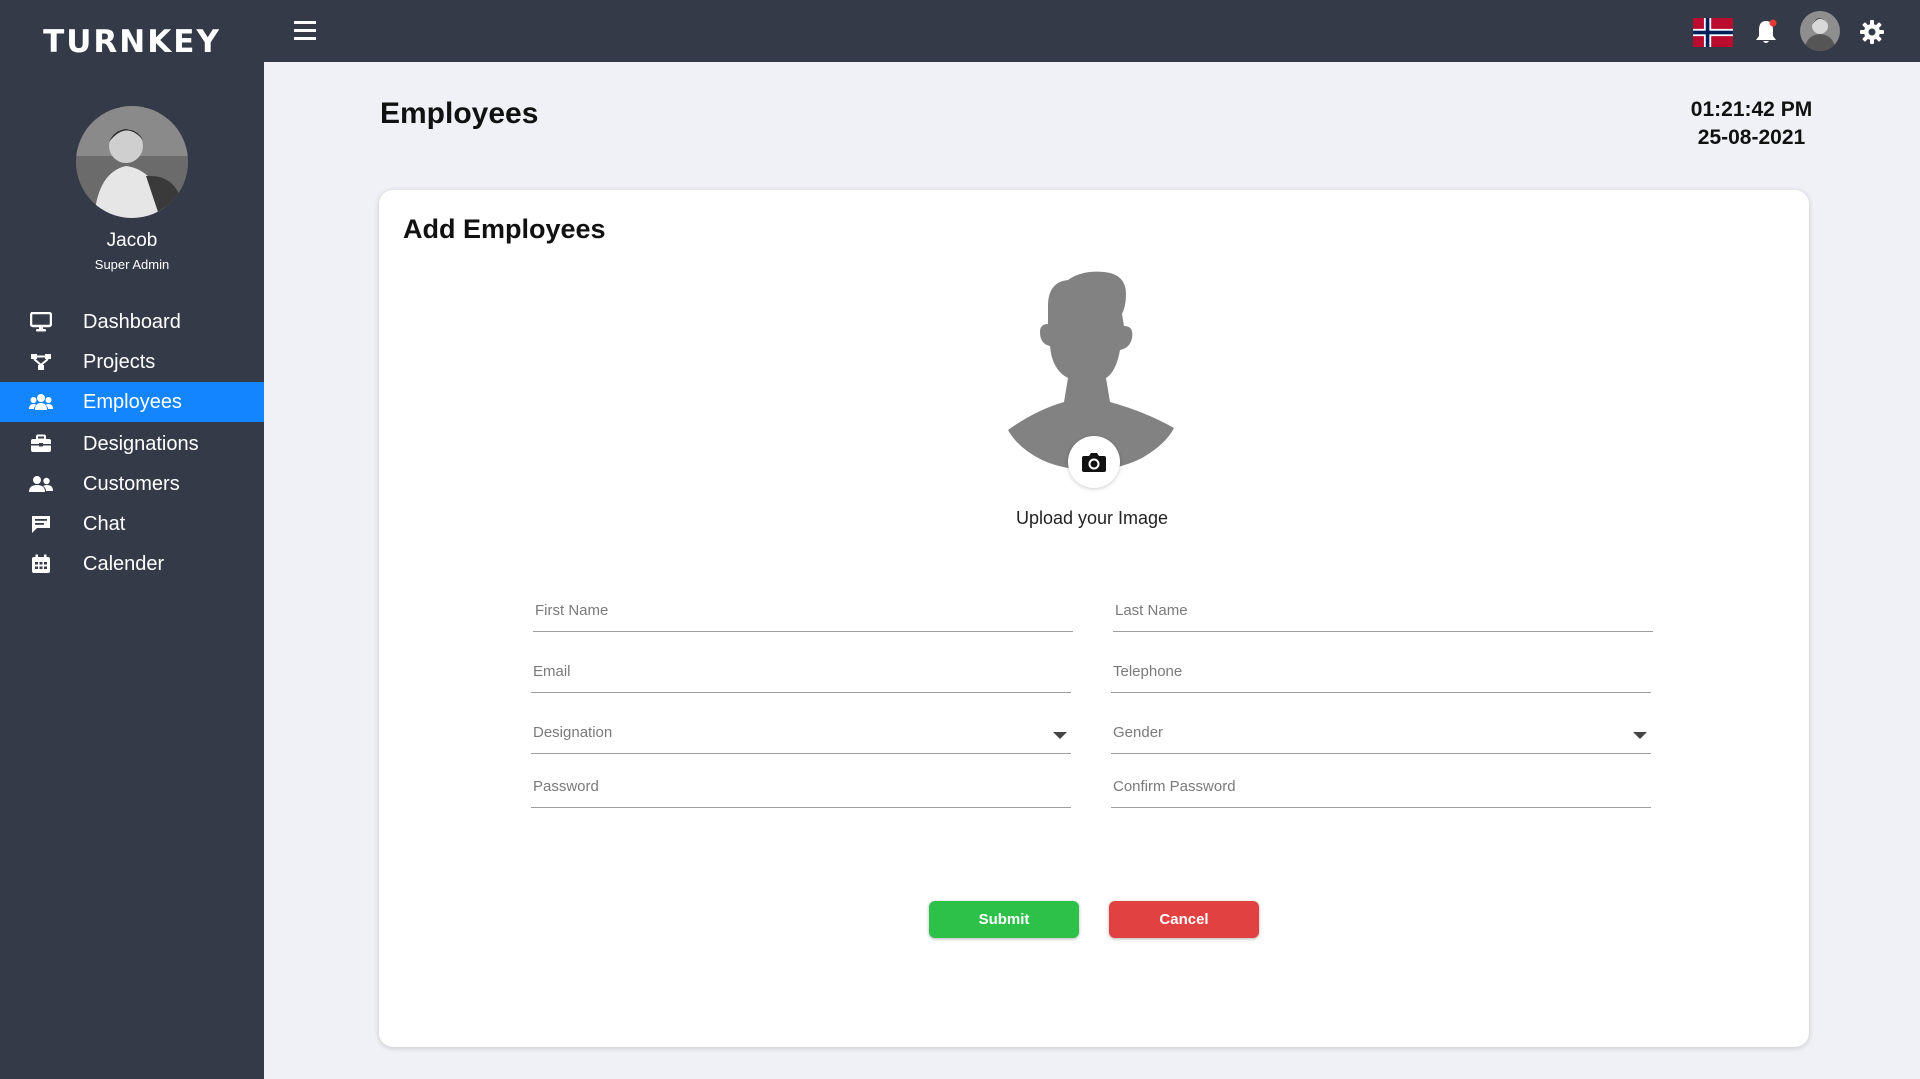  I want to click on sidebar-item-label: Dashboard, so click(132, 321).